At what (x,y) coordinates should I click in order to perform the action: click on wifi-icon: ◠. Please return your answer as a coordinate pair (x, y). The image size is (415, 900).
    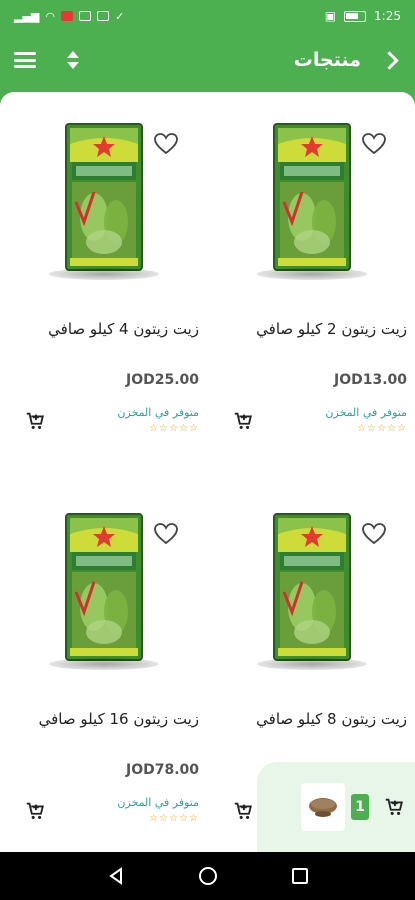
    Looking at the image, I should click on (50, 16).